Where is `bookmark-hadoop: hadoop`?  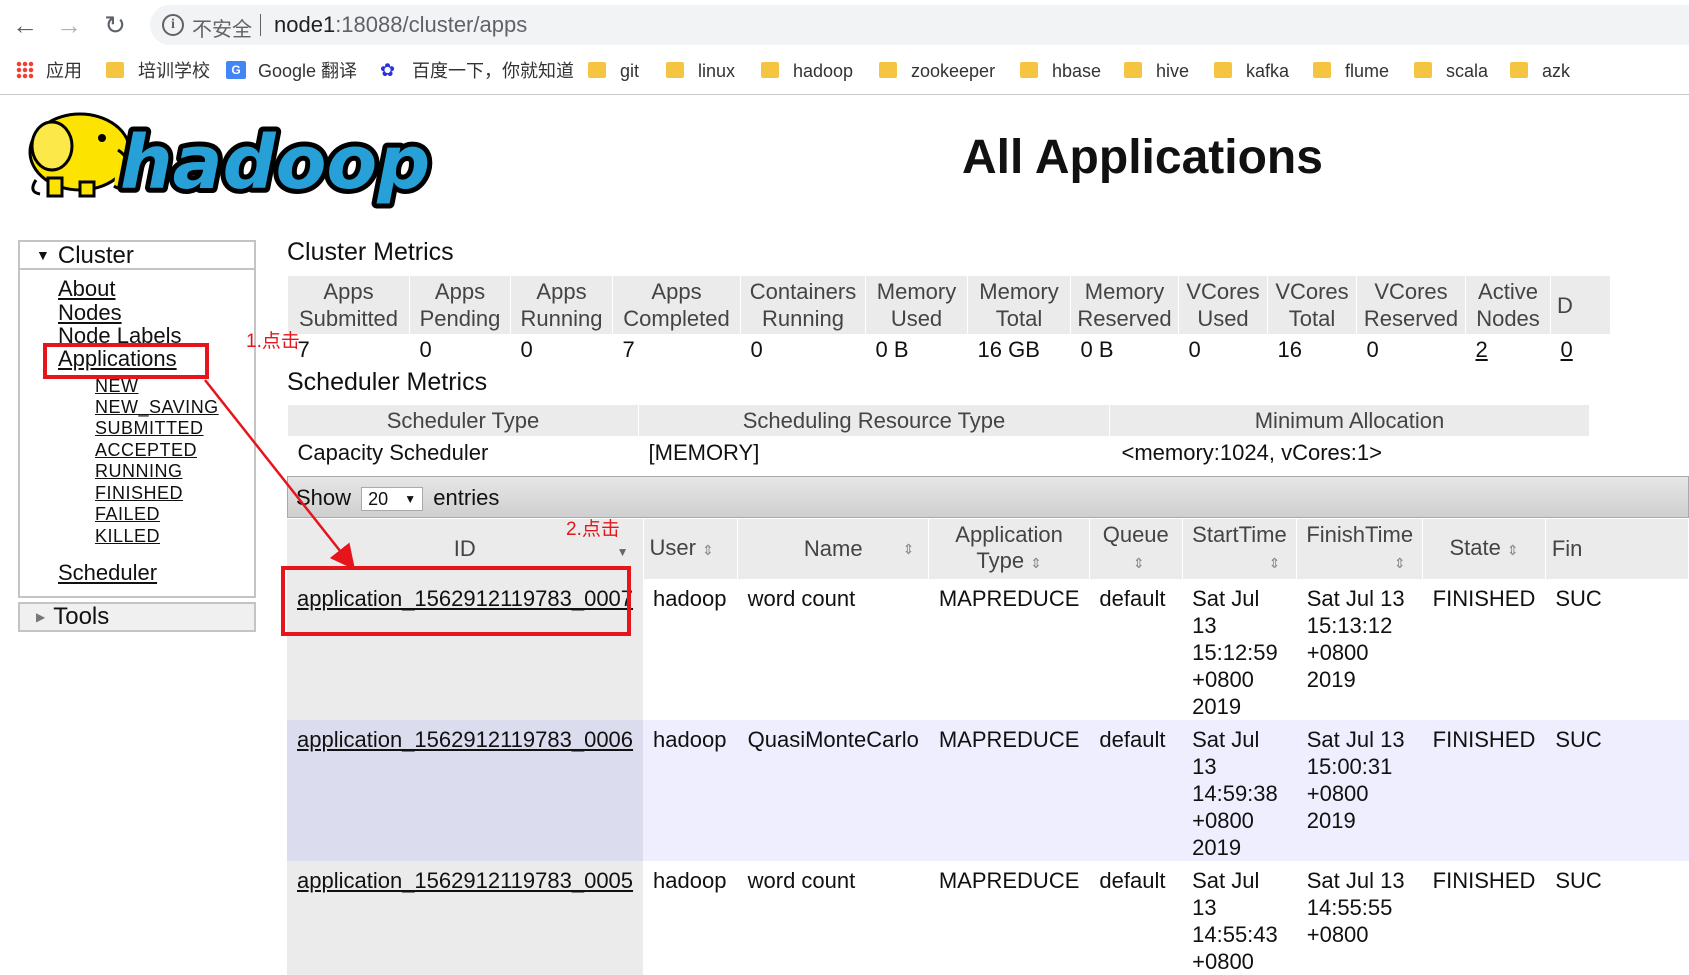
bookmark-hadoop: hadoop is located at coordinates (807, 71).